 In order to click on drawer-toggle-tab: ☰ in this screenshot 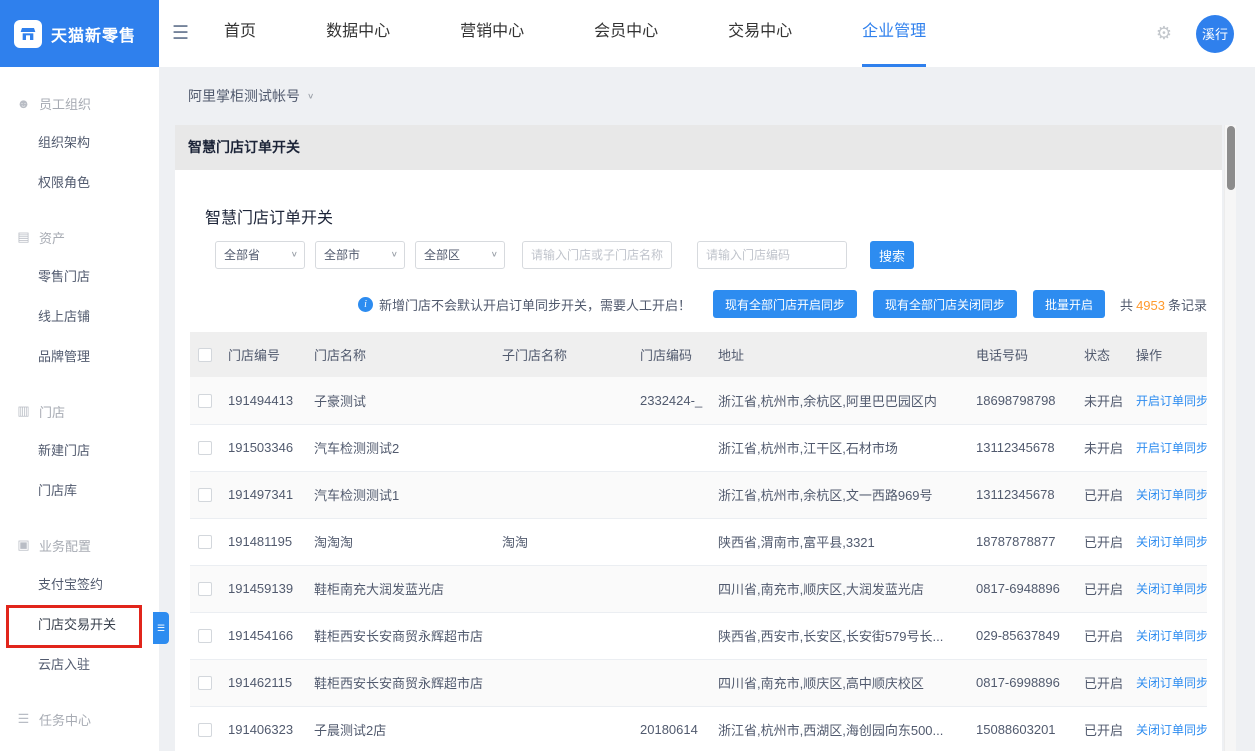, I will do `click(161, 628)`.